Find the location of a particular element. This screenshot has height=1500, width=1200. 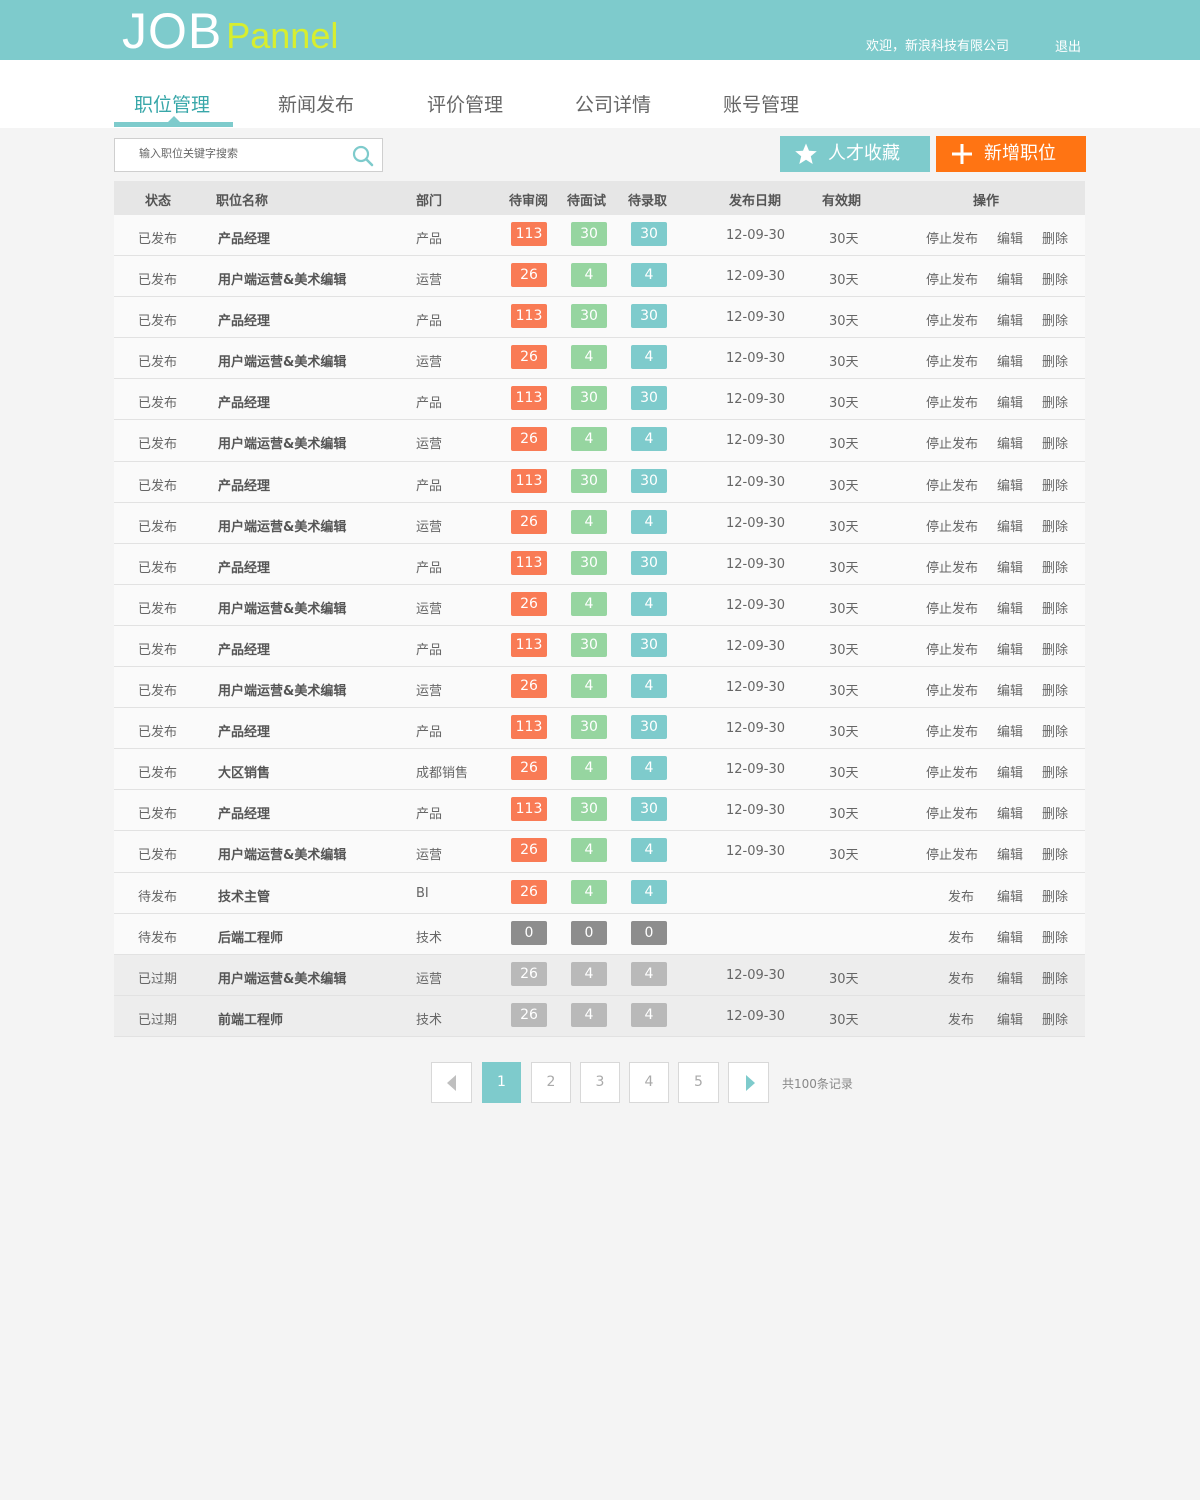

page-1-button: 1 is located at coordinates (501, 1082).